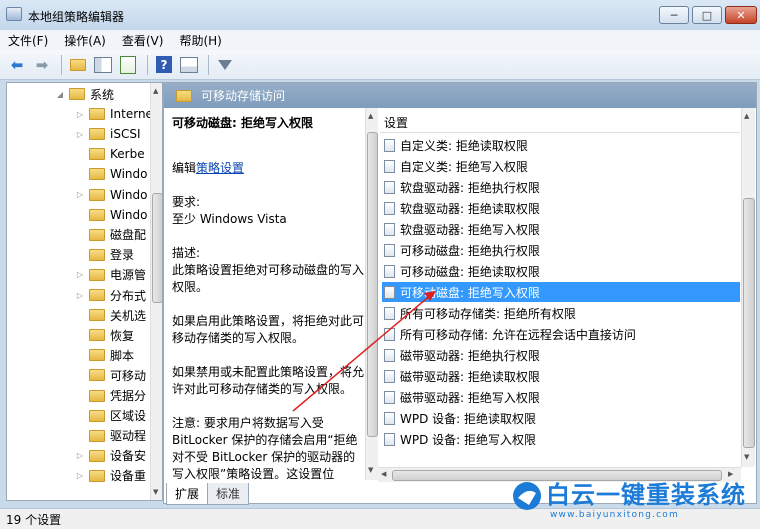  Describe the element at coordinates (228, 494) in the screenshot. I see `tab-standard: 标准` at that location.